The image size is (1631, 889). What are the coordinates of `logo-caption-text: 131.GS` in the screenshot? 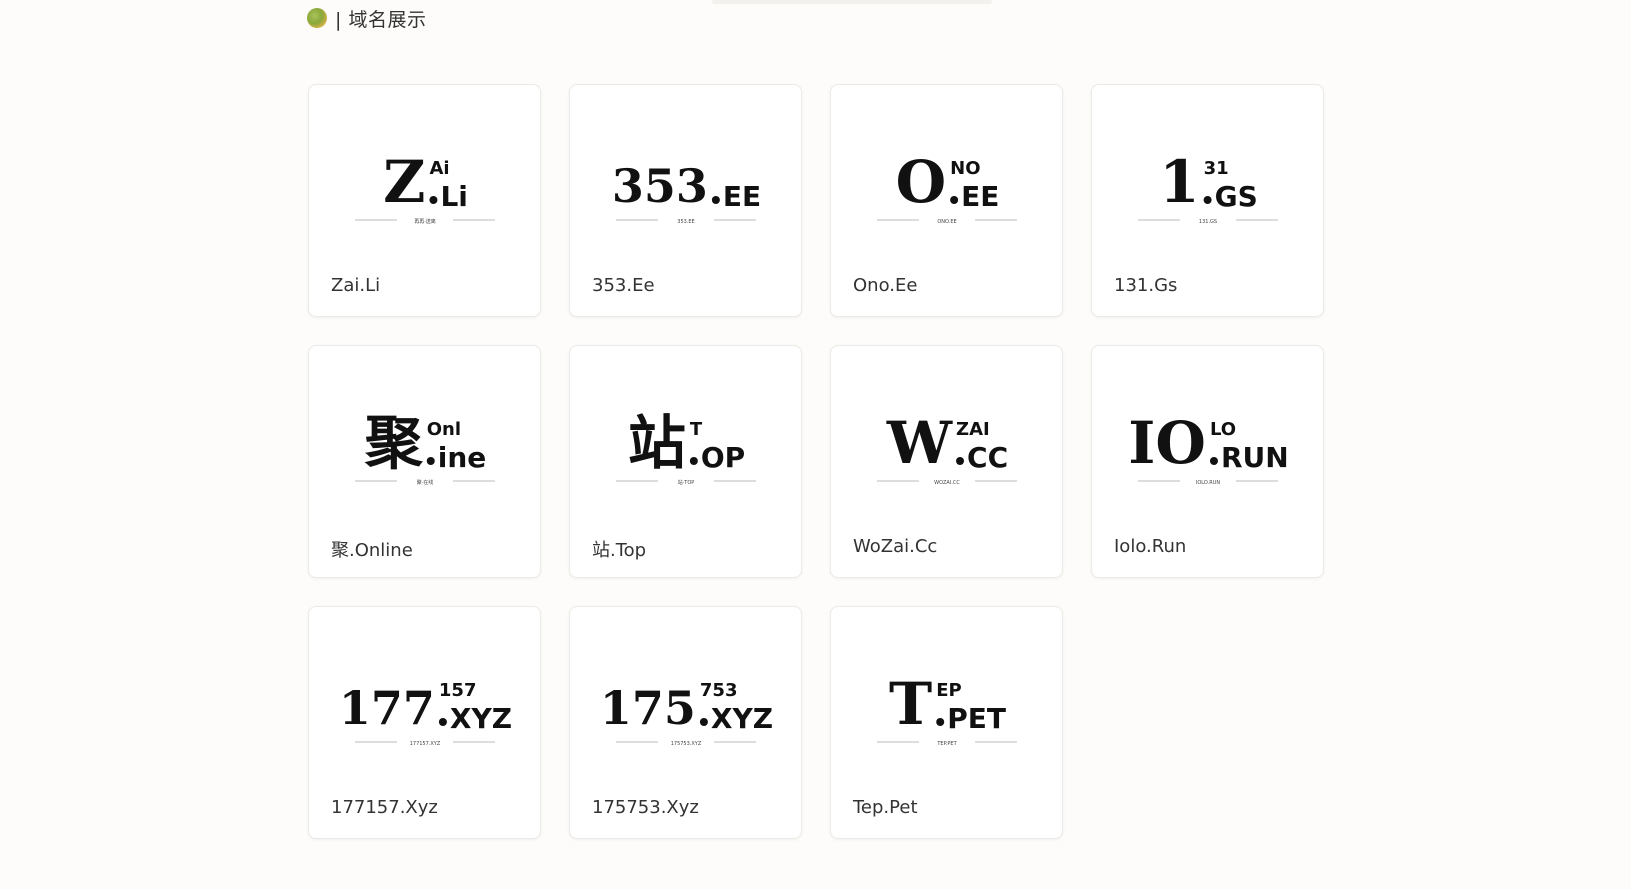 It's located at (1207, 222).